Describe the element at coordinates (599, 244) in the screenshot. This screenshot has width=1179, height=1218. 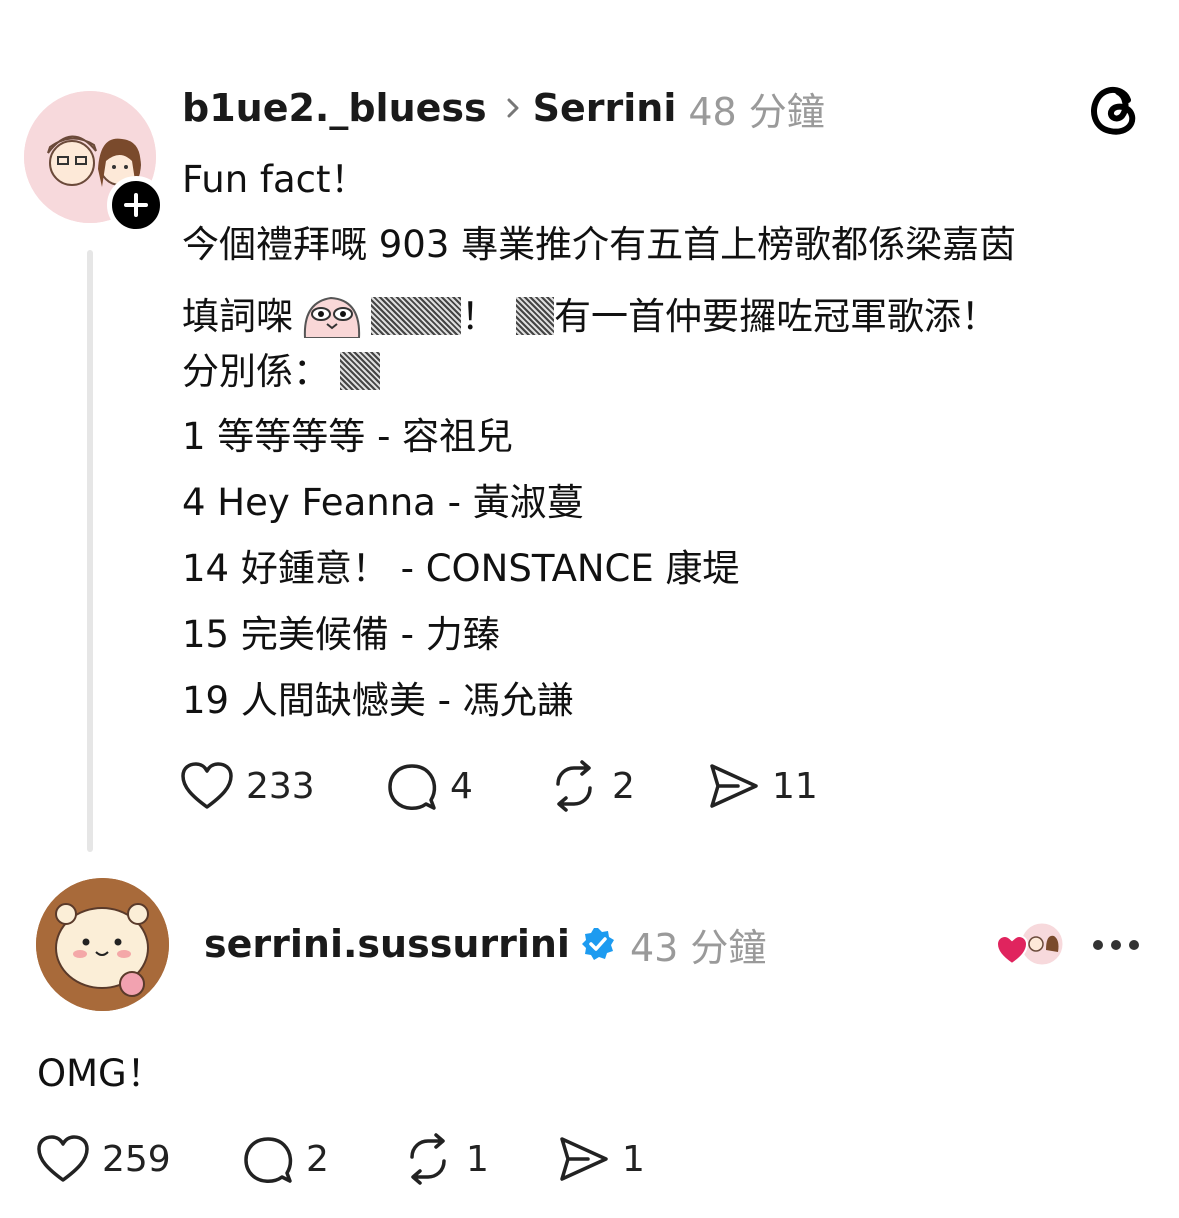
I see `post-line: 今個禮拜嘅 903 專業推介有五首上榜歌都係梁嘉茵` at that location.